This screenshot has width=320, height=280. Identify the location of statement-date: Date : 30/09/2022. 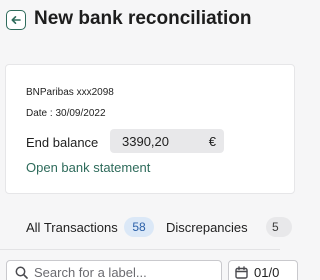
(66, 113).